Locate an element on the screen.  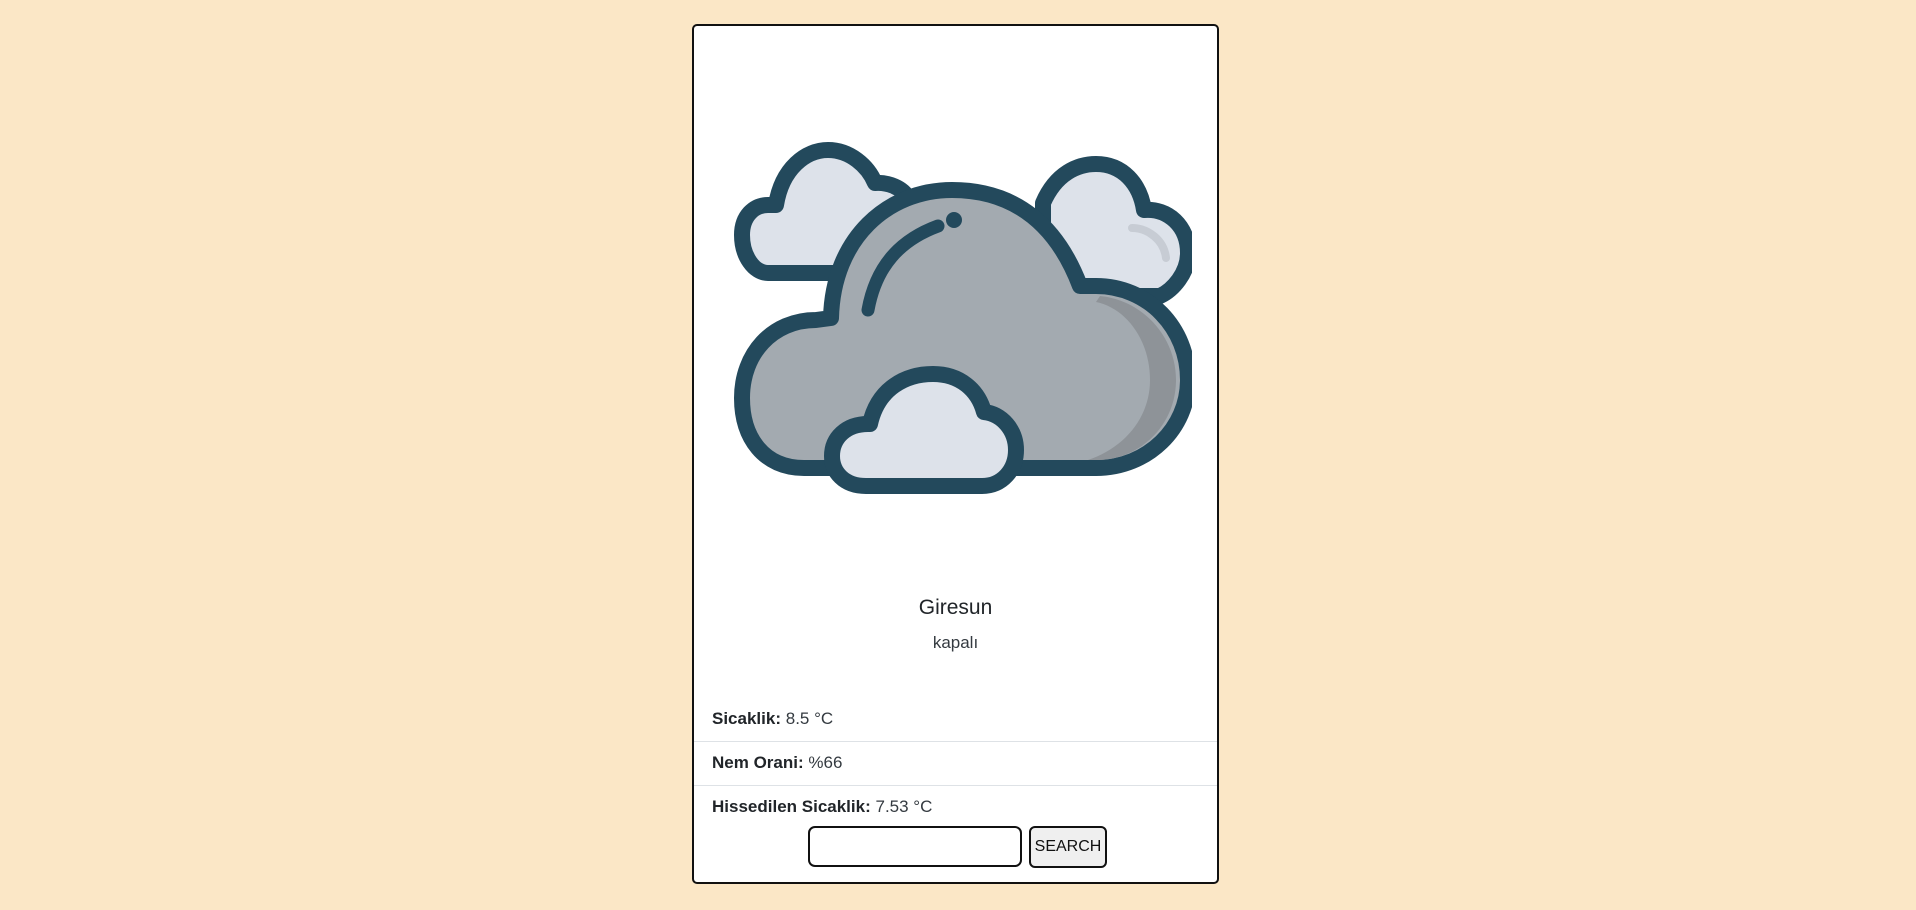
overcast-clouds-icon is located at coordinates (963, 318).